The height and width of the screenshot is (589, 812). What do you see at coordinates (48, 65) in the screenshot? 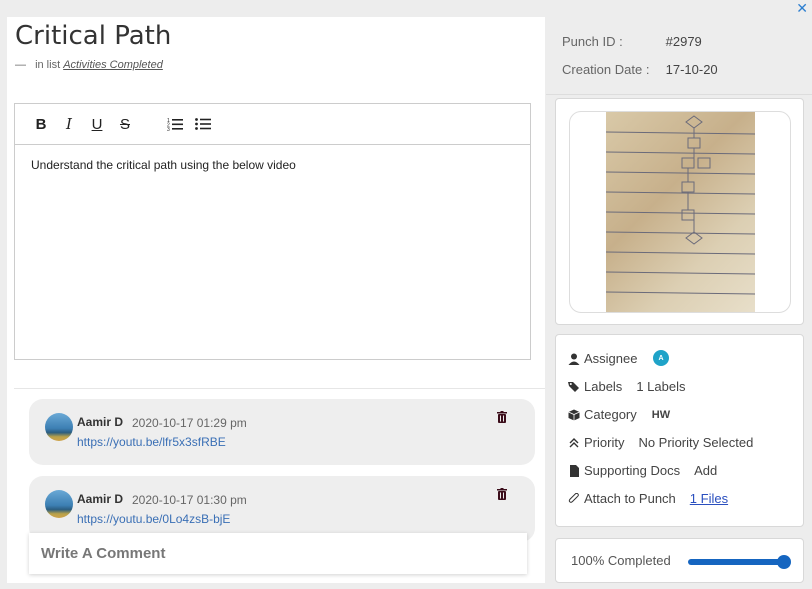
I see `list-prefix: in list` at bounding box center [48, 65].